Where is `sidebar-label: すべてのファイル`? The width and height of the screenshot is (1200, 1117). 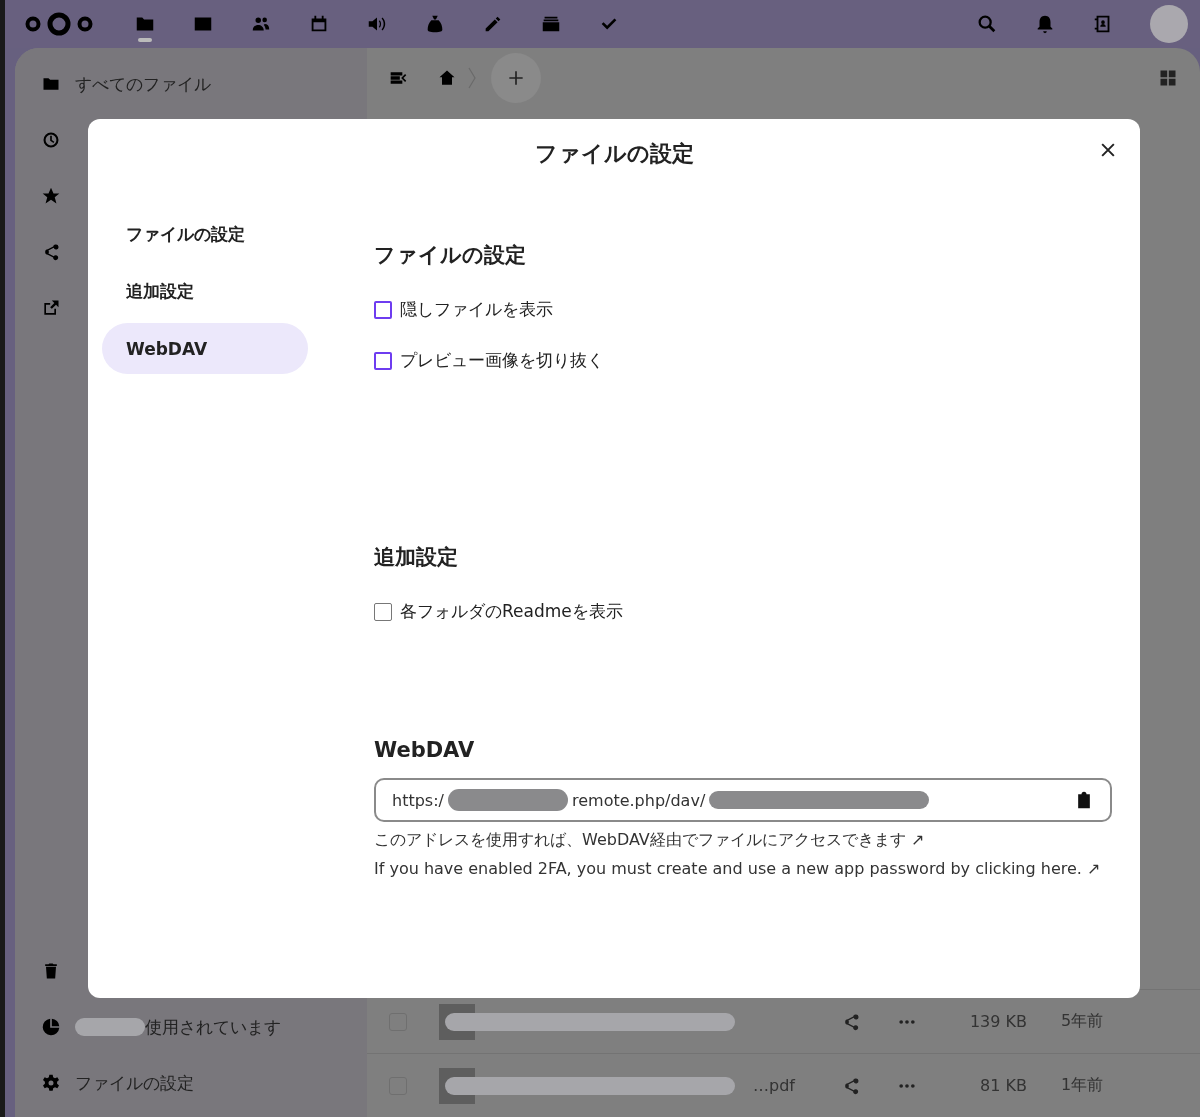 sidebar-label: すべてのファイル is located at coordinates (143, 84).